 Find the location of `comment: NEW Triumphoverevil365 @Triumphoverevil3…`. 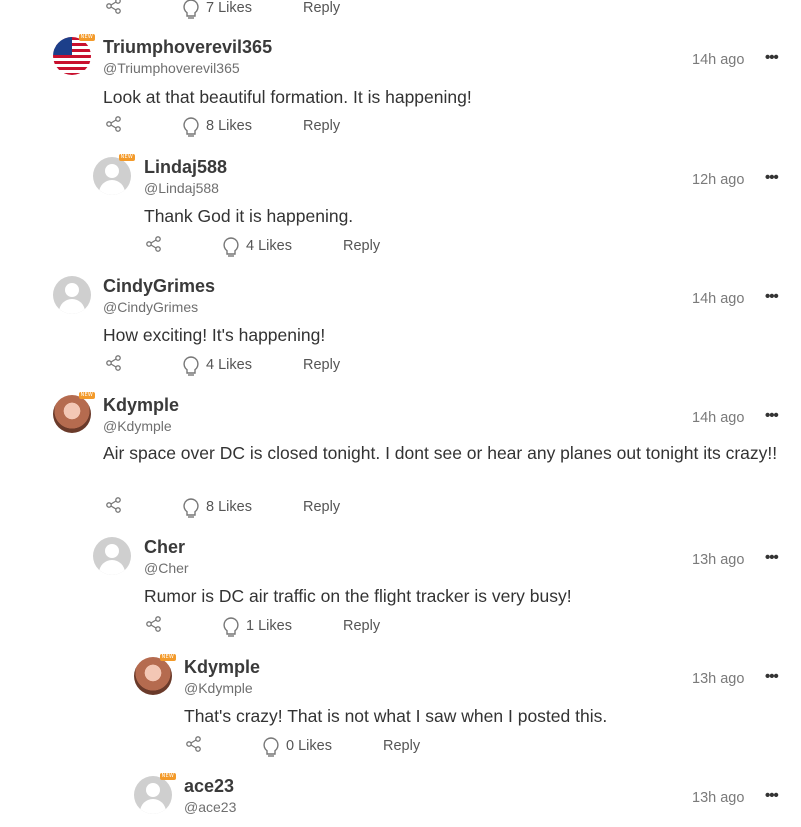

comment: NEW Triumphoverevil365 @Triumphoverevil3… is located at coordinates (400, 89).